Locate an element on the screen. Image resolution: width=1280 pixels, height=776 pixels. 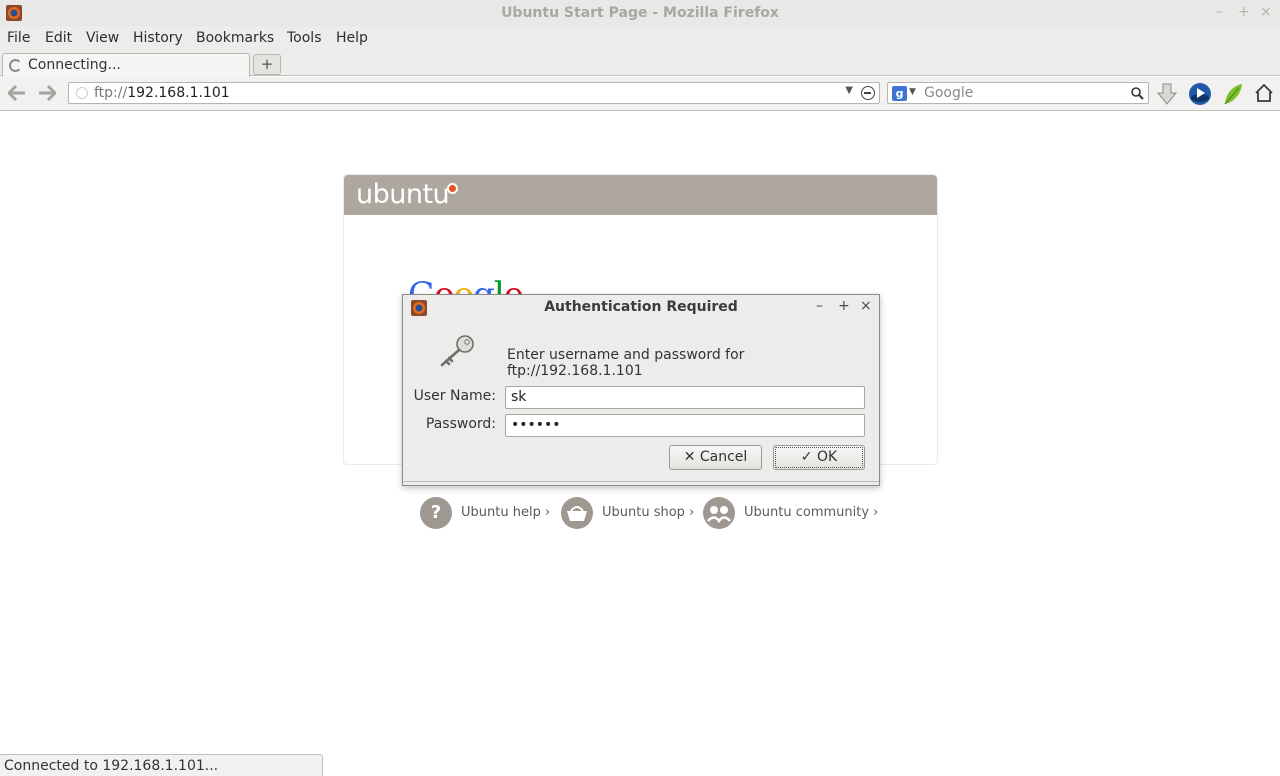
url-scheme: ftp:// is located at coordinates (111, 93).